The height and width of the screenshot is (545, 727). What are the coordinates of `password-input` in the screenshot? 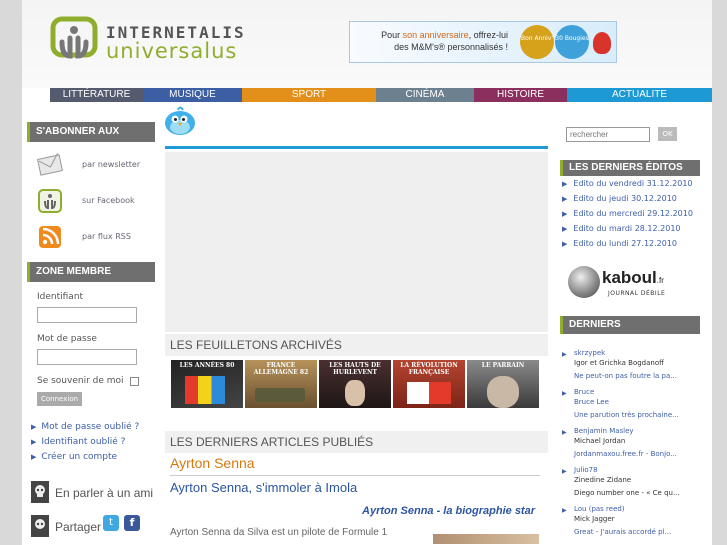 It's located at (87, 357).